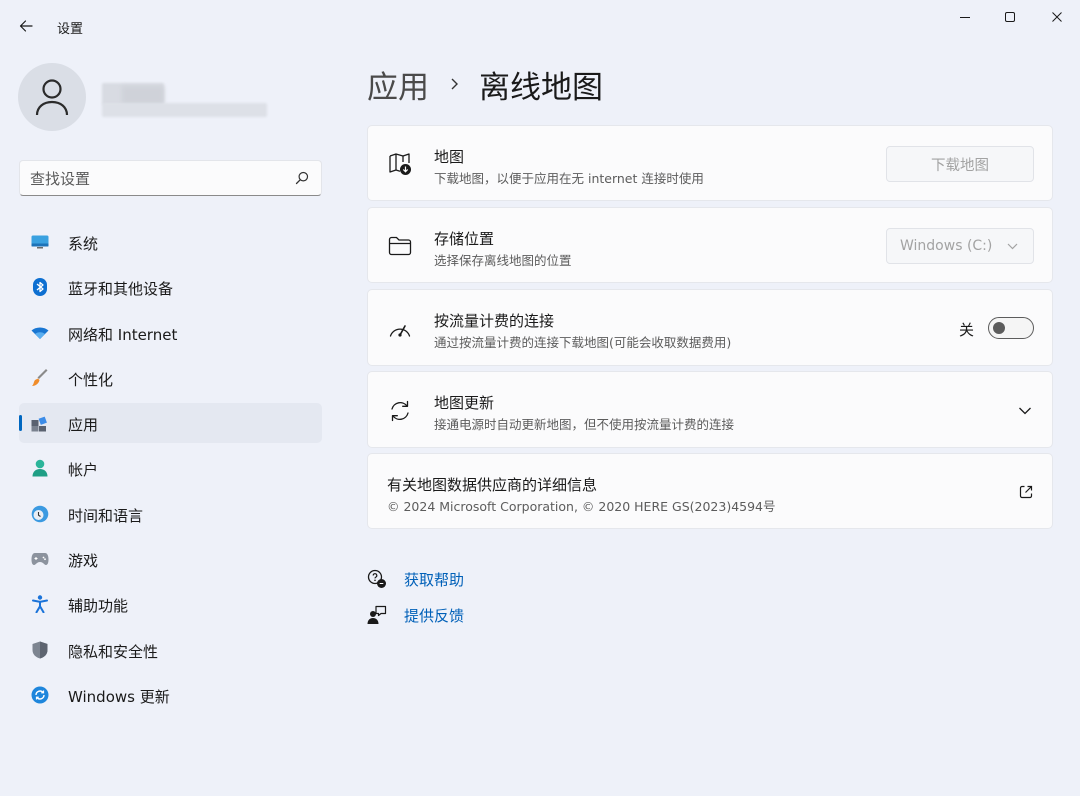 The width and height of the screenshot is (1080, 796). I want to click on page-title: 离线地图, so click(541, 87).